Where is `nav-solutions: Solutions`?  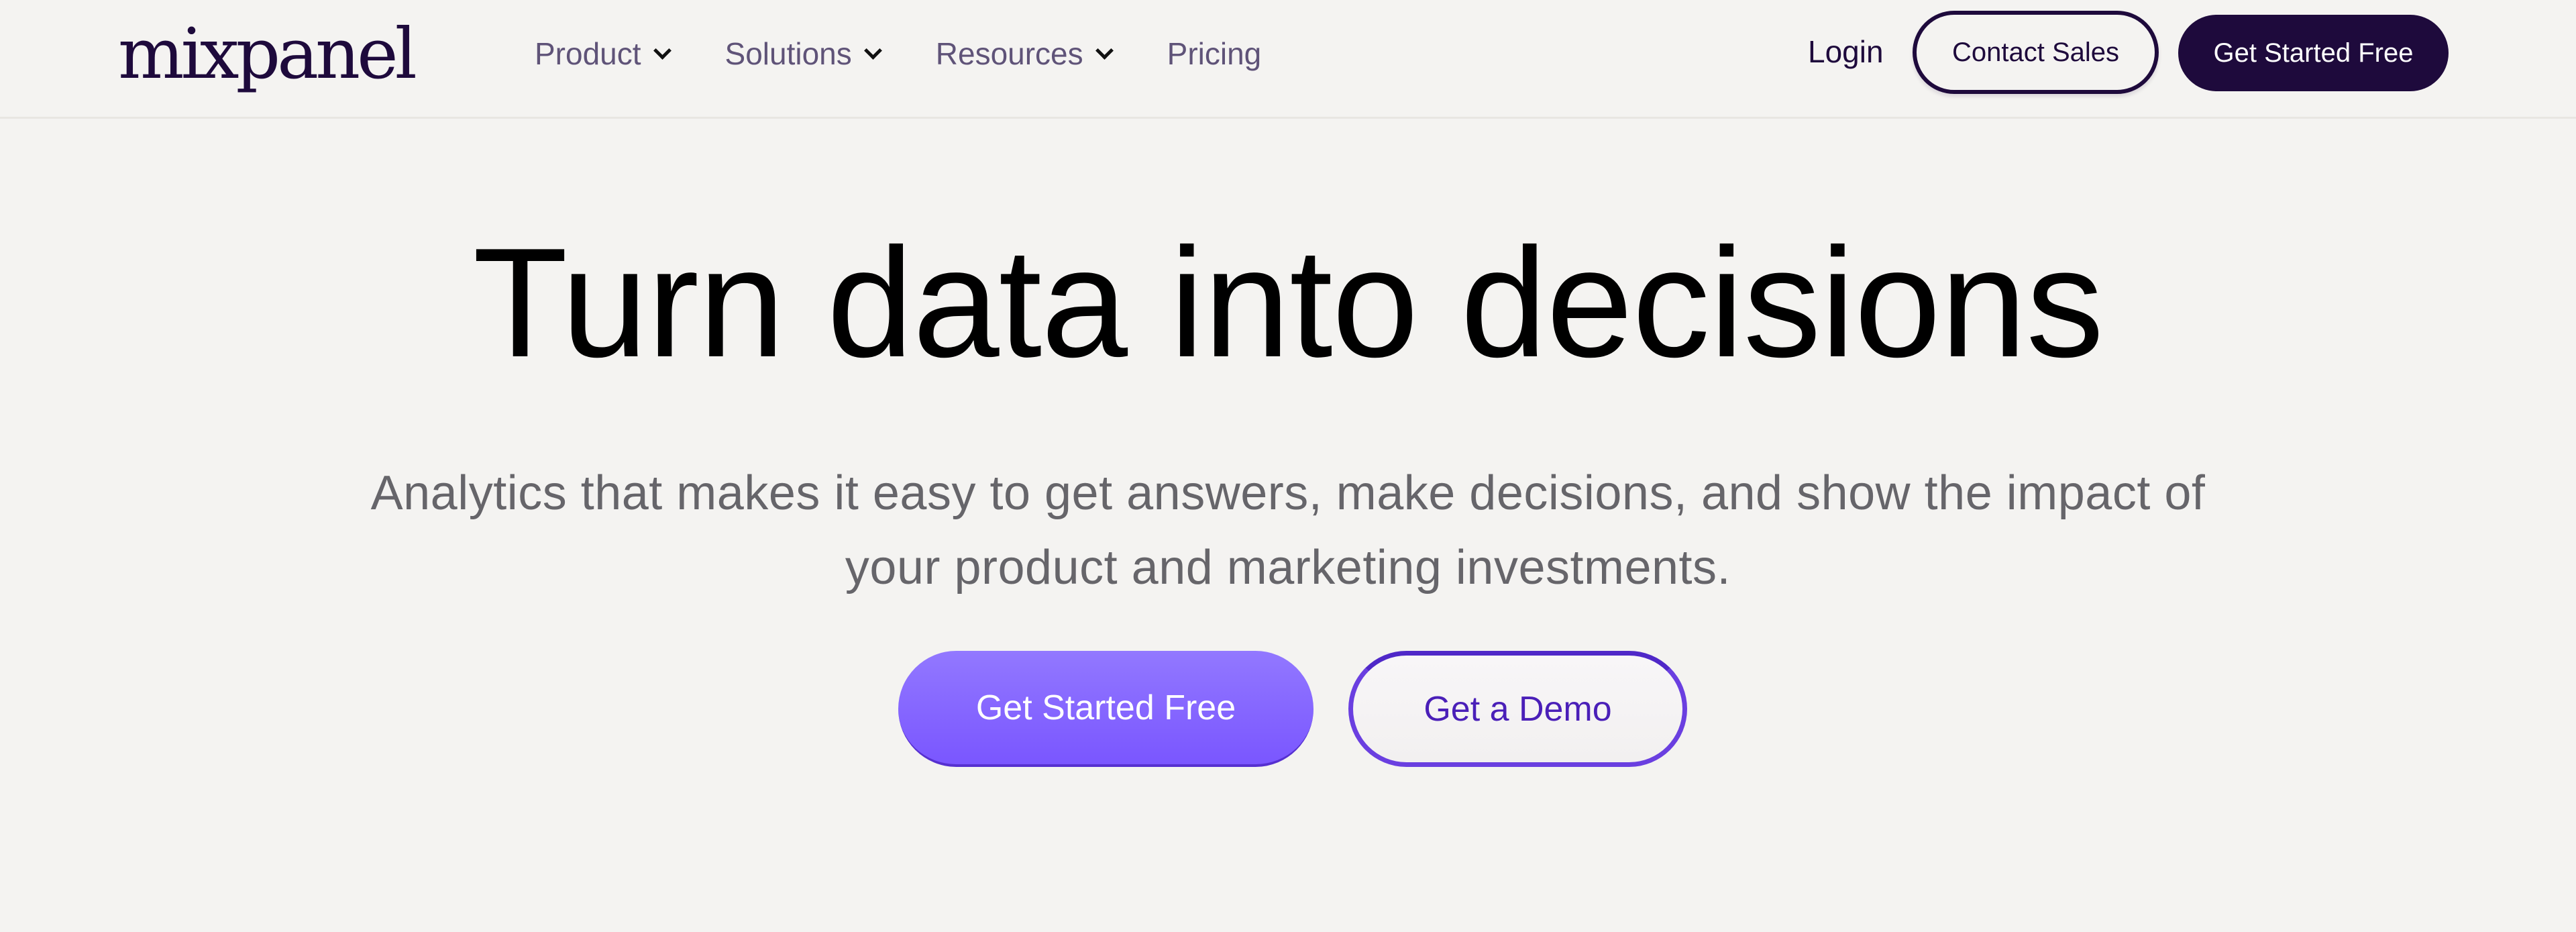
nav-solutions: Solutions is located at coordinates (803, 54).